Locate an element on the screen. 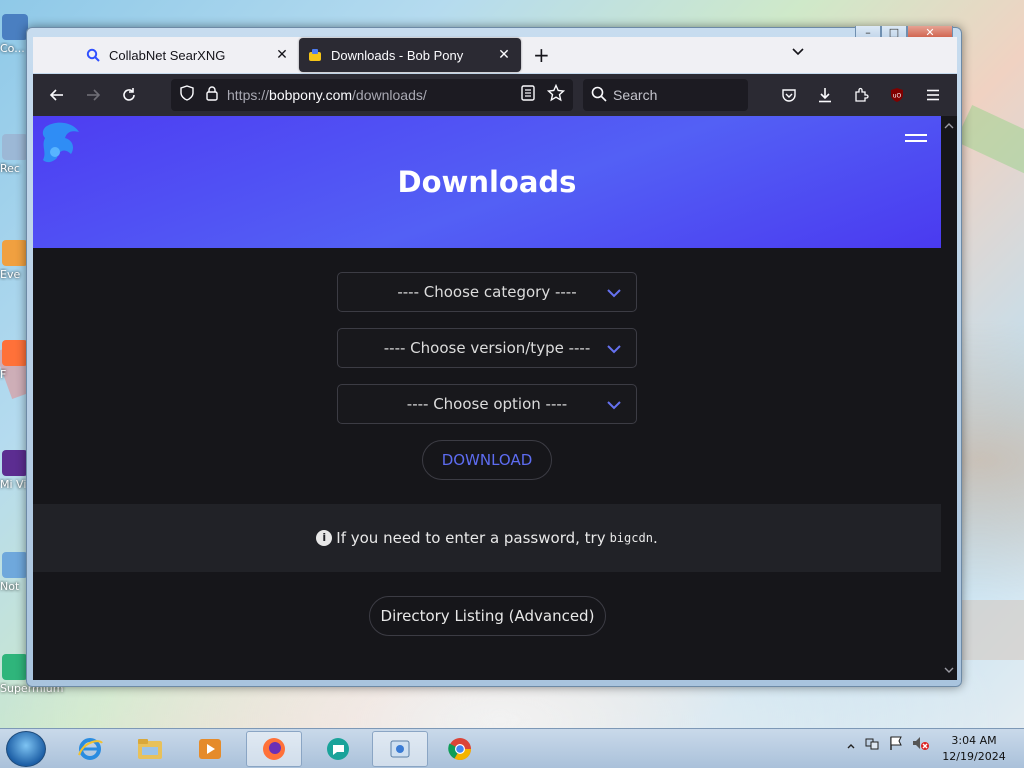  tab-searxng: CollabNet SearXNG ✕ is located at coordinates (188, 55).